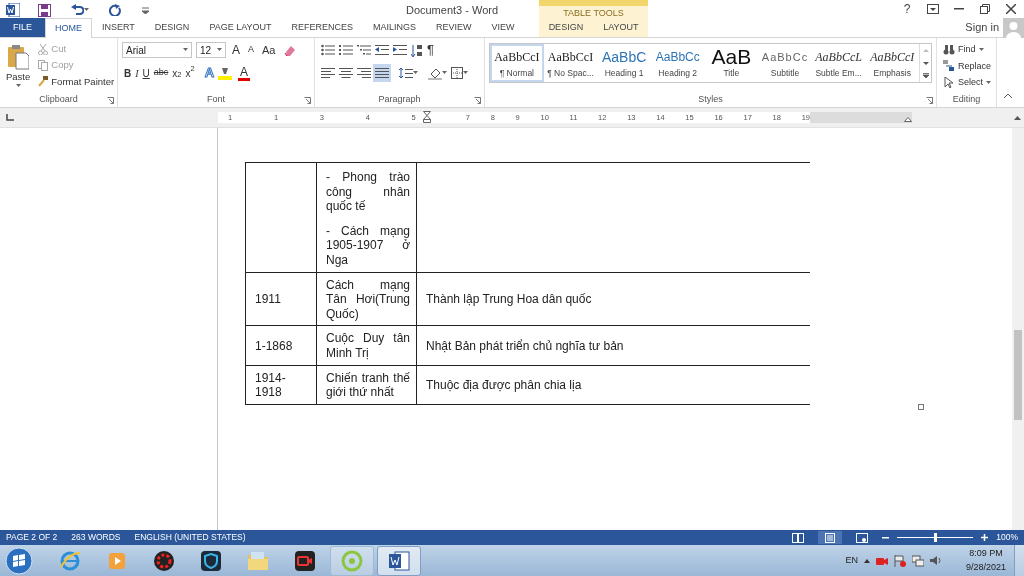 This screenshot has width=1024, height=576. Describe the element at coordinates (368, 299) in the screenshot. I see `table-cell-text: Cách mạng Tân Hơi(Trung Quốc)` at that location.